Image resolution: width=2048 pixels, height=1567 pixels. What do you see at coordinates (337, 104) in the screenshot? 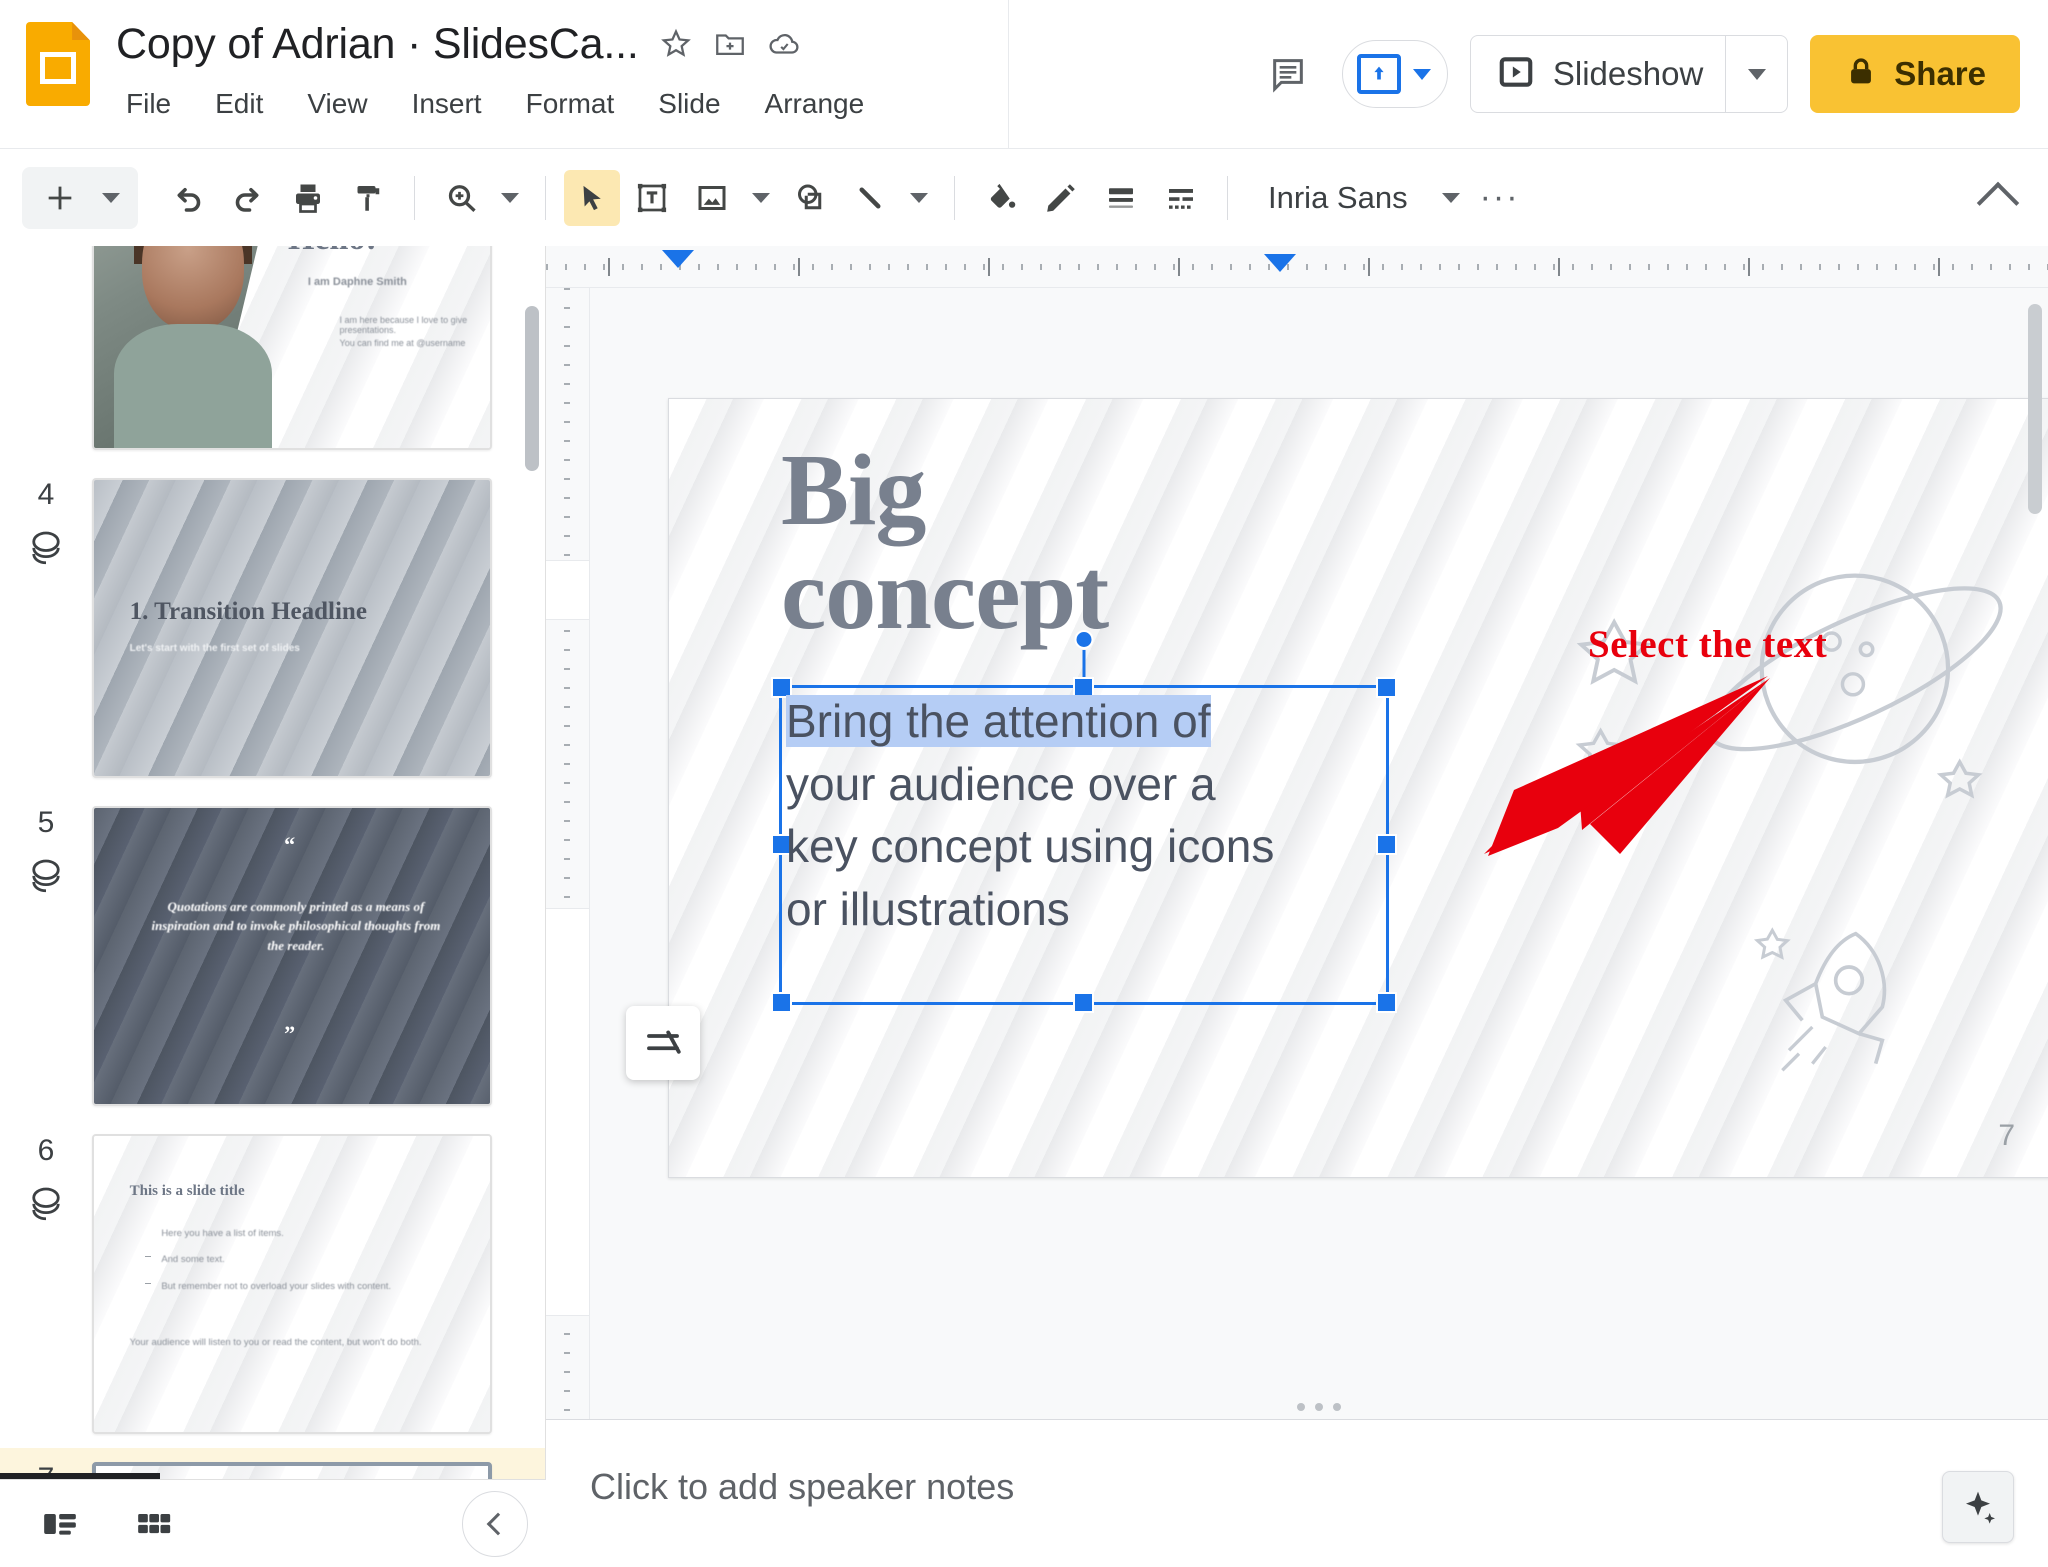
I see `menu-item-view: View` at bounding box center [337, 104].